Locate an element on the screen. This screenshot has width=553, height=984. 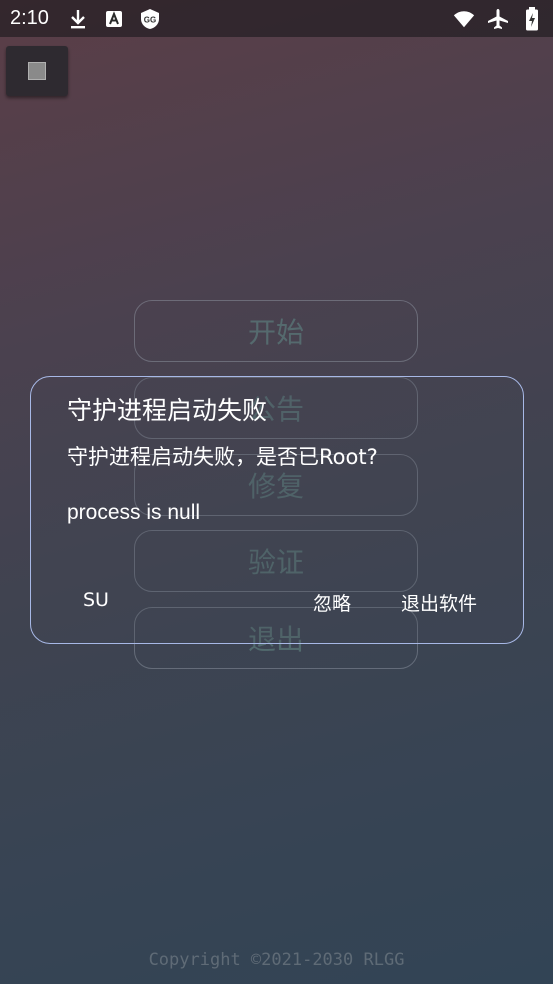
wifi-icon is located at coordinates (464, 19).